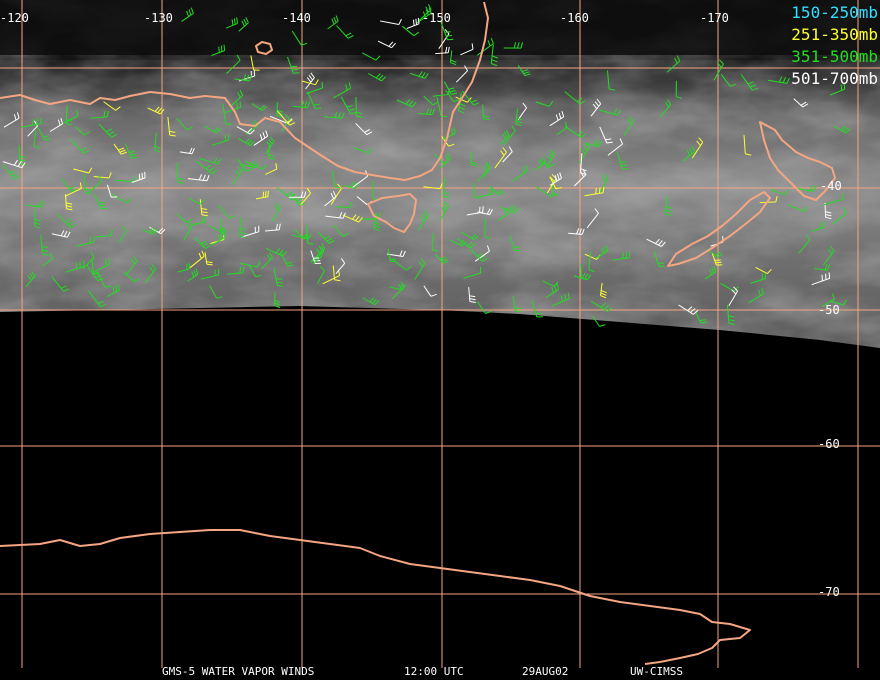 This screenshot has height=680, width=880. I want to click on lat-label: -50, so click(829, 310).